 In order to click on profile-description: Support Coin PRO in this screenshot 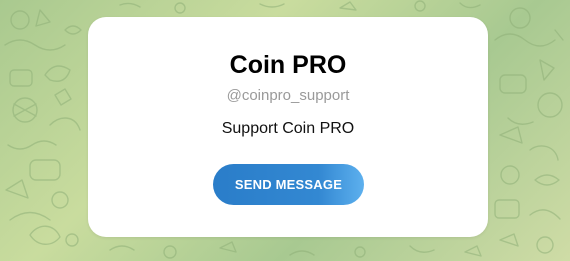, I will do `click(288, 128)`.